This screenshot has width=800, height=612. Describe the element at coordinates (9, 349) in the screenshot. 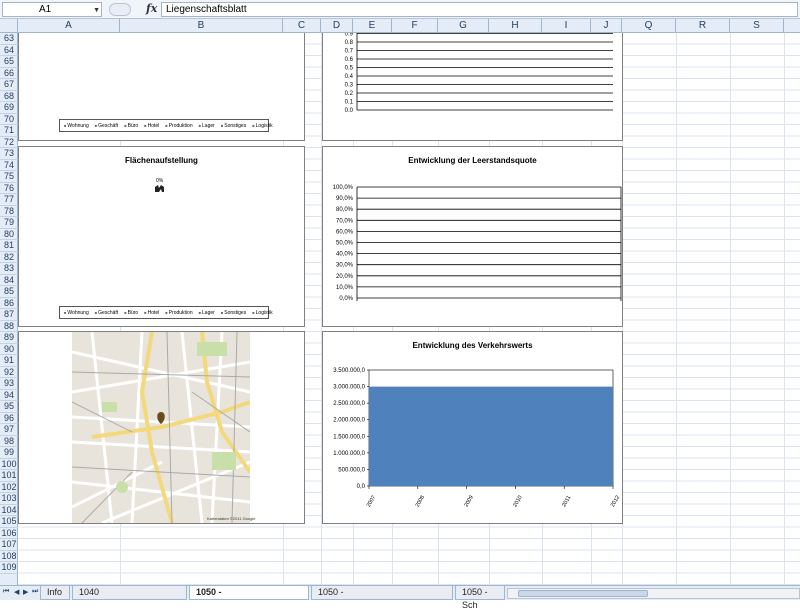

I see `row-header: 90` at that location.